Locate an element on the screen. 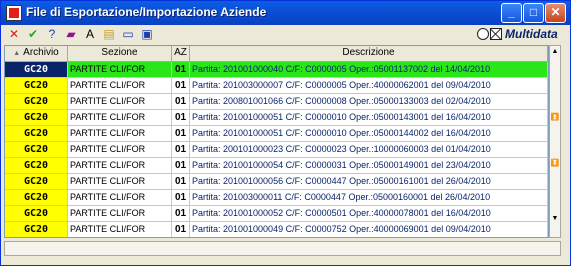 This screenshot has height=270, width=573. grid-header: ▲ Archivio Sezione AZ Descrizione is located at coordinates (276, 54).